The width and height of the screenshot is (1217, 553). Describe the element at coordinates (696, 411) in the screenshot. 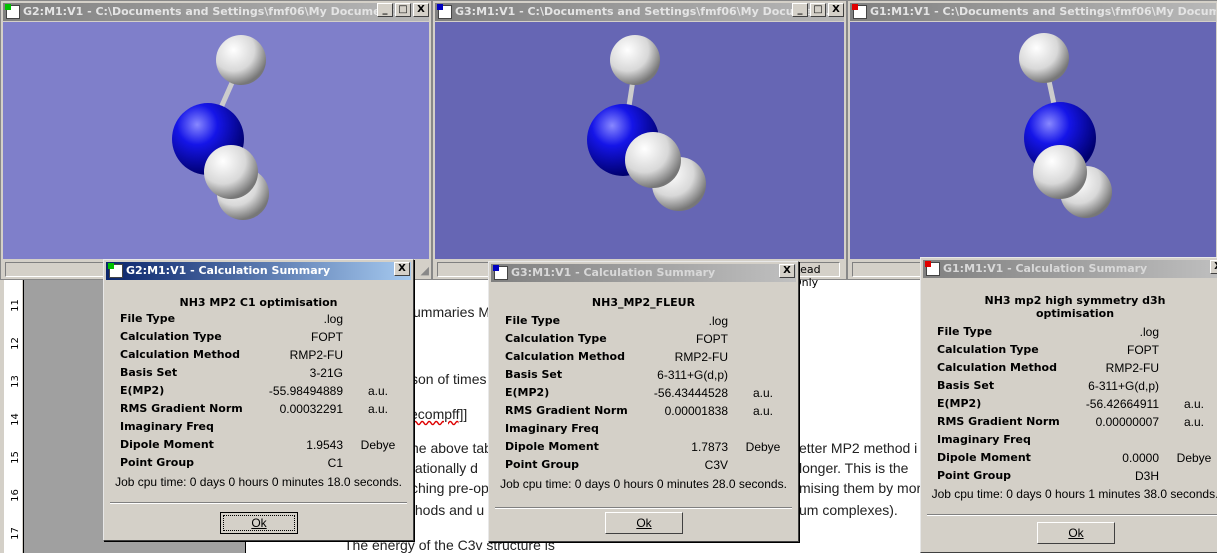

I see `field-value: 0.00001838` at that location.